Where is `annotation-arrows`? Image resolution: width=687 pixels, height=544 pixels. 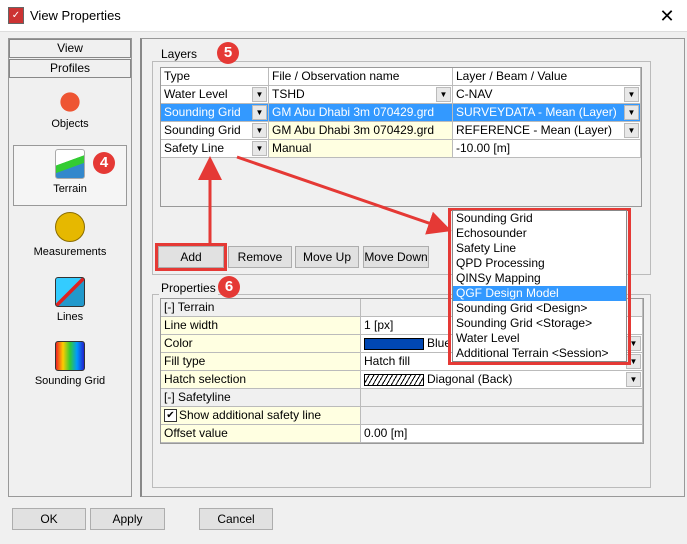
annotation-arrows is located at coordinates (325, 199).